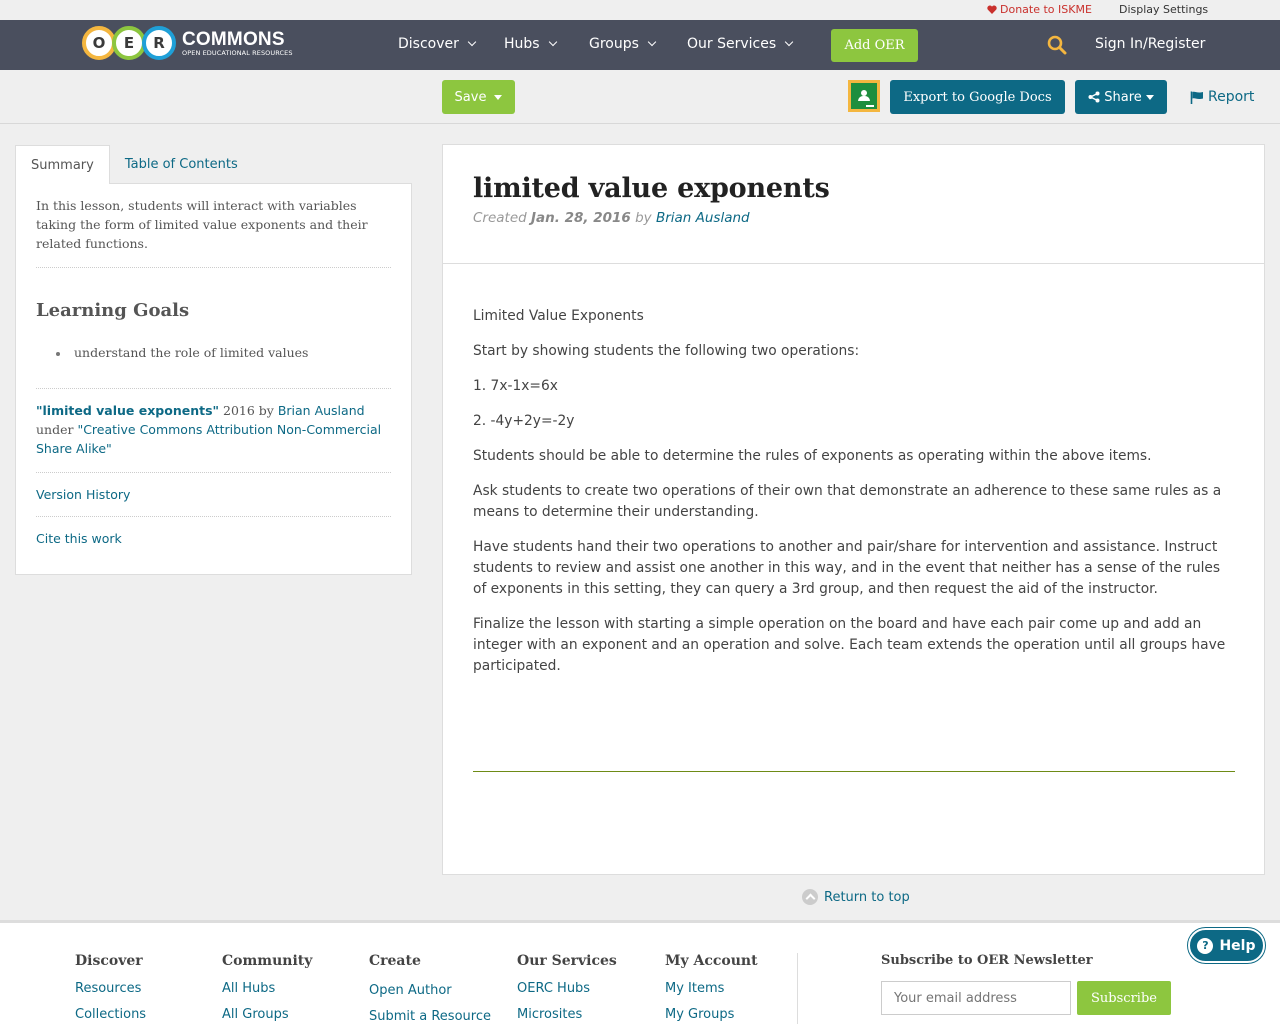  I want to click on author-link: Brian Ausland, so click(703, 218).